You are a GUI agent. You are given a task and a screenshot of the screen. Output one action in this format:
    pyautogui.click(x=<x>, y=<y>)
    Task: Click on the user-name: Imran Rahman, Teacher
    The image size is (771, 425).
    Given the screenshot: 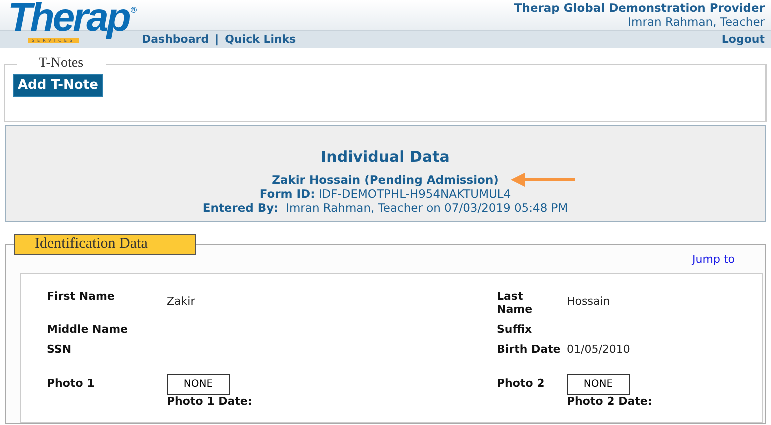 What is the action you would take?
    pyautogui.click(x=696, y=22)
    